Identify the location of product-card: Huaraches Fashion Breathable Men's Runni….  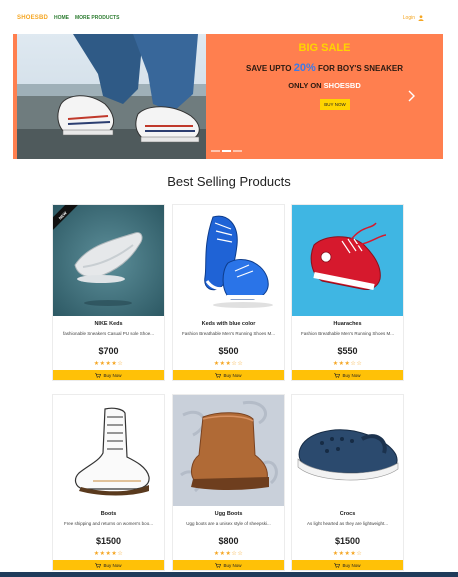
(347, 292).